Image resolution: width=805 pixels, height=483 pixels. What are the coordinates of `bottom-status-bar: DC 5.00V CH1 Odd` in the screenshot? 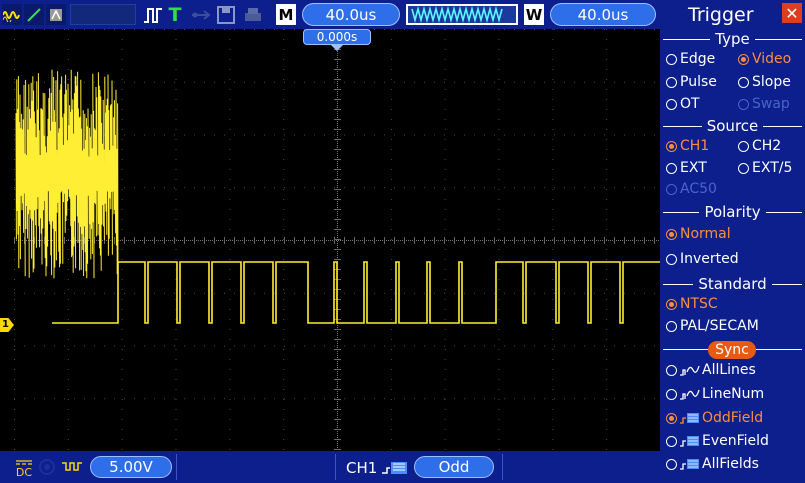 It's located at (330, 467).